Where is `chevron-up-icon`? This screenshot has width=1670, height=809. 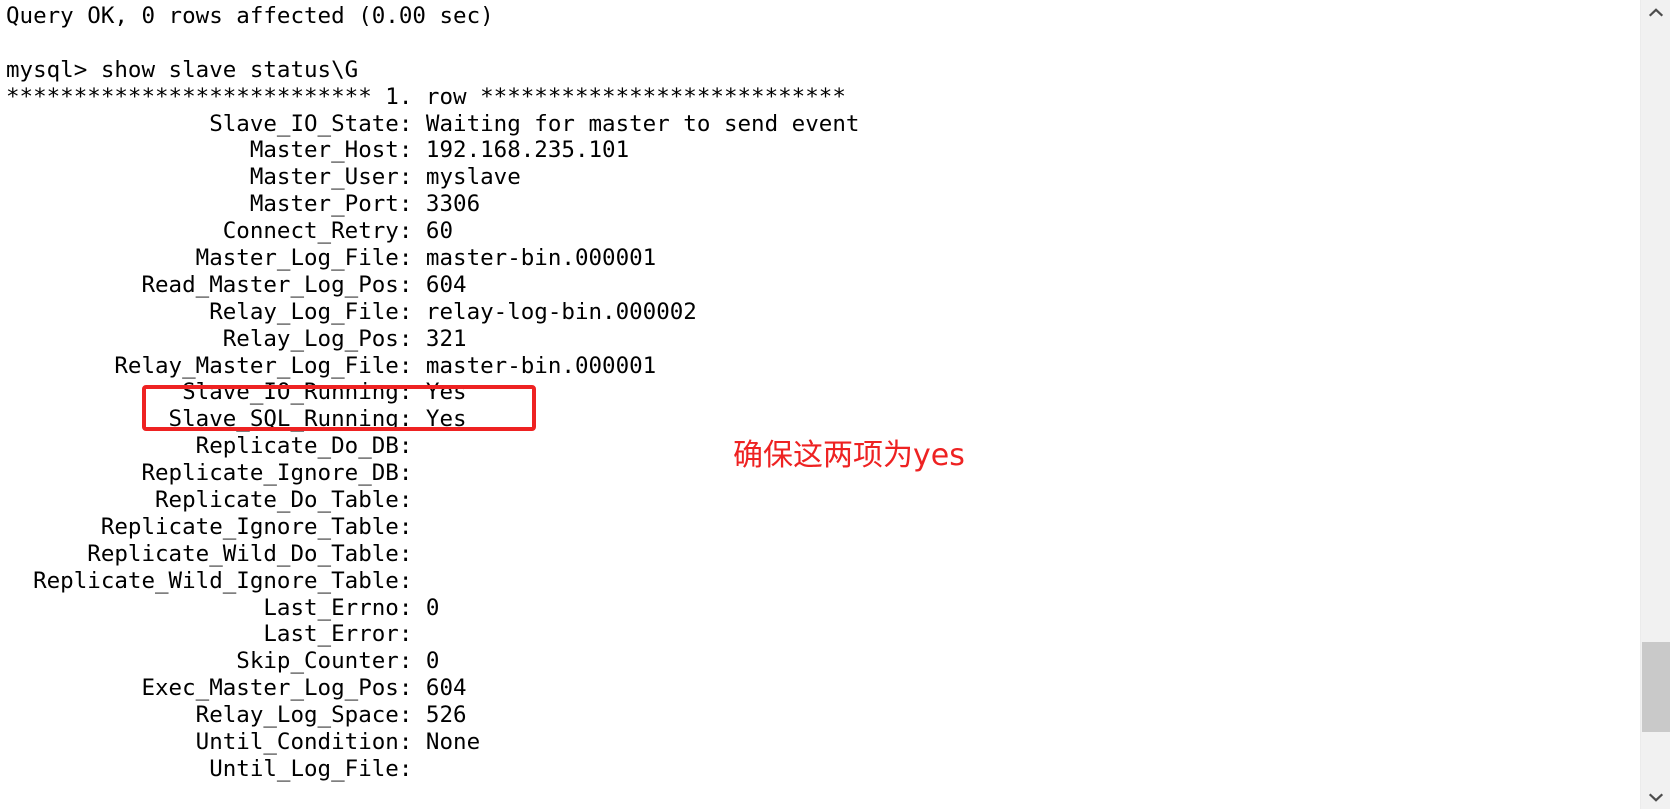
chevron-up-icon is located at coordinates (1655, 12).